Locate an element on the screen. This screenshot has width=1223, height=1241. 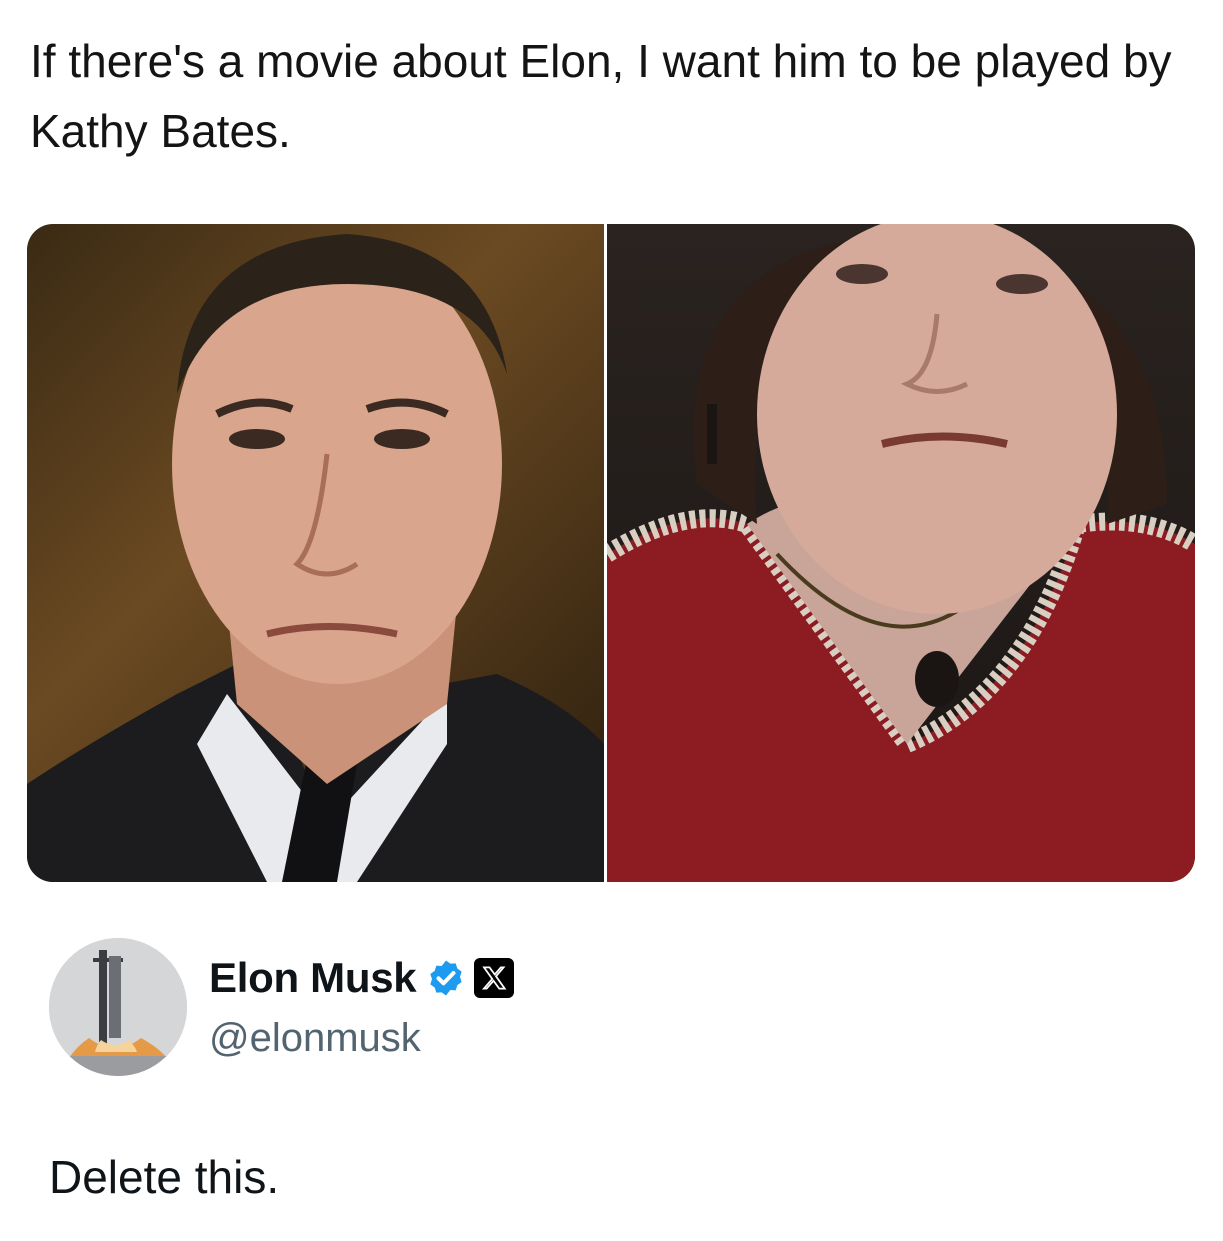
rocket-launch-avatar-icon is located at coordinates (118, 1007).